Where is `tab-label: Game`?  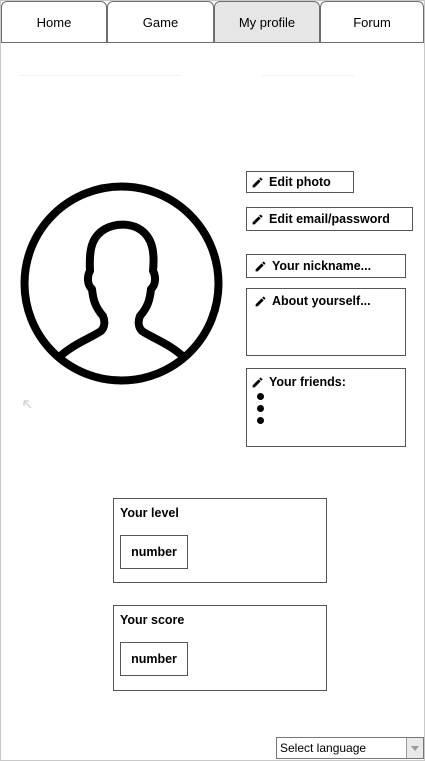
tab-label: Game is located at coordinates (160, 22).